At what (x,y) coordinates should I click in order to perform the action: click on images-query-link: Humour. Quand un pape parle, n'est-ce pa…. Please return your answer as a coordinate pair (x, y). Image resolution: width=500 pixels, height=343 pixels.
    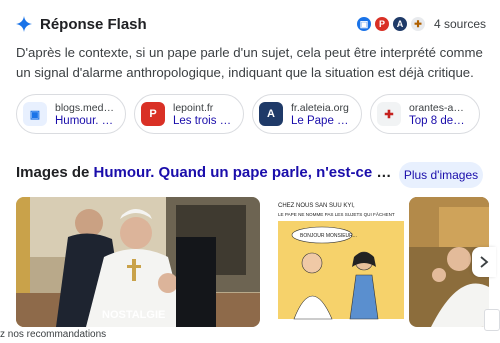
    Looking at the image, I should click on (245, 172).